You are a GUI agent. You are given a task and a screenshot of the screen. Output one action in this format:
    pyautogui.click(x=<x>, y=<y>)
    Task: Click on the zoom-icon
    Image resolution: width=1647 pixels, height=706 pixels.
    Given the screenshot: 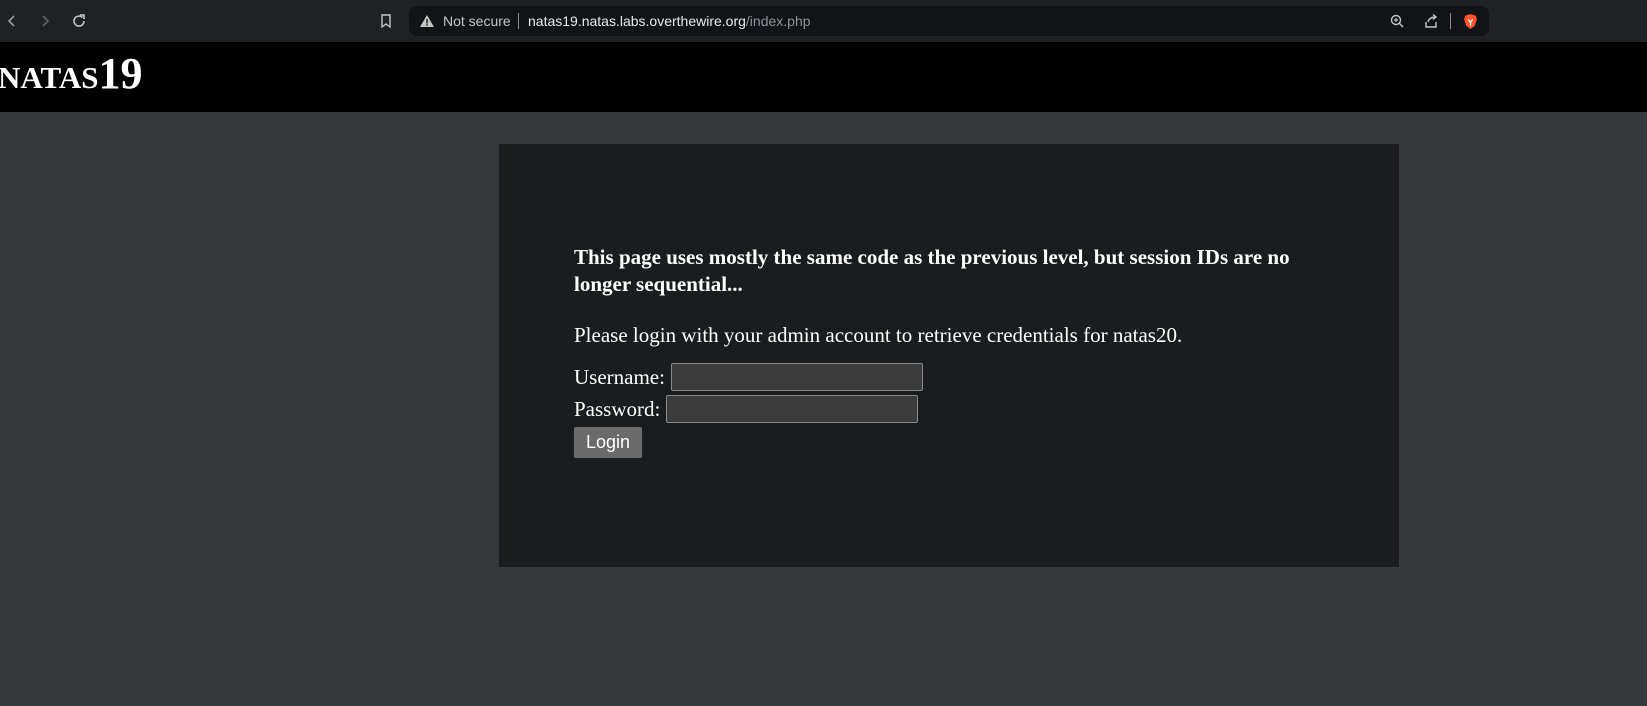 What is the action you would take?
    pyautogui.click(x=1397, y=21)
    